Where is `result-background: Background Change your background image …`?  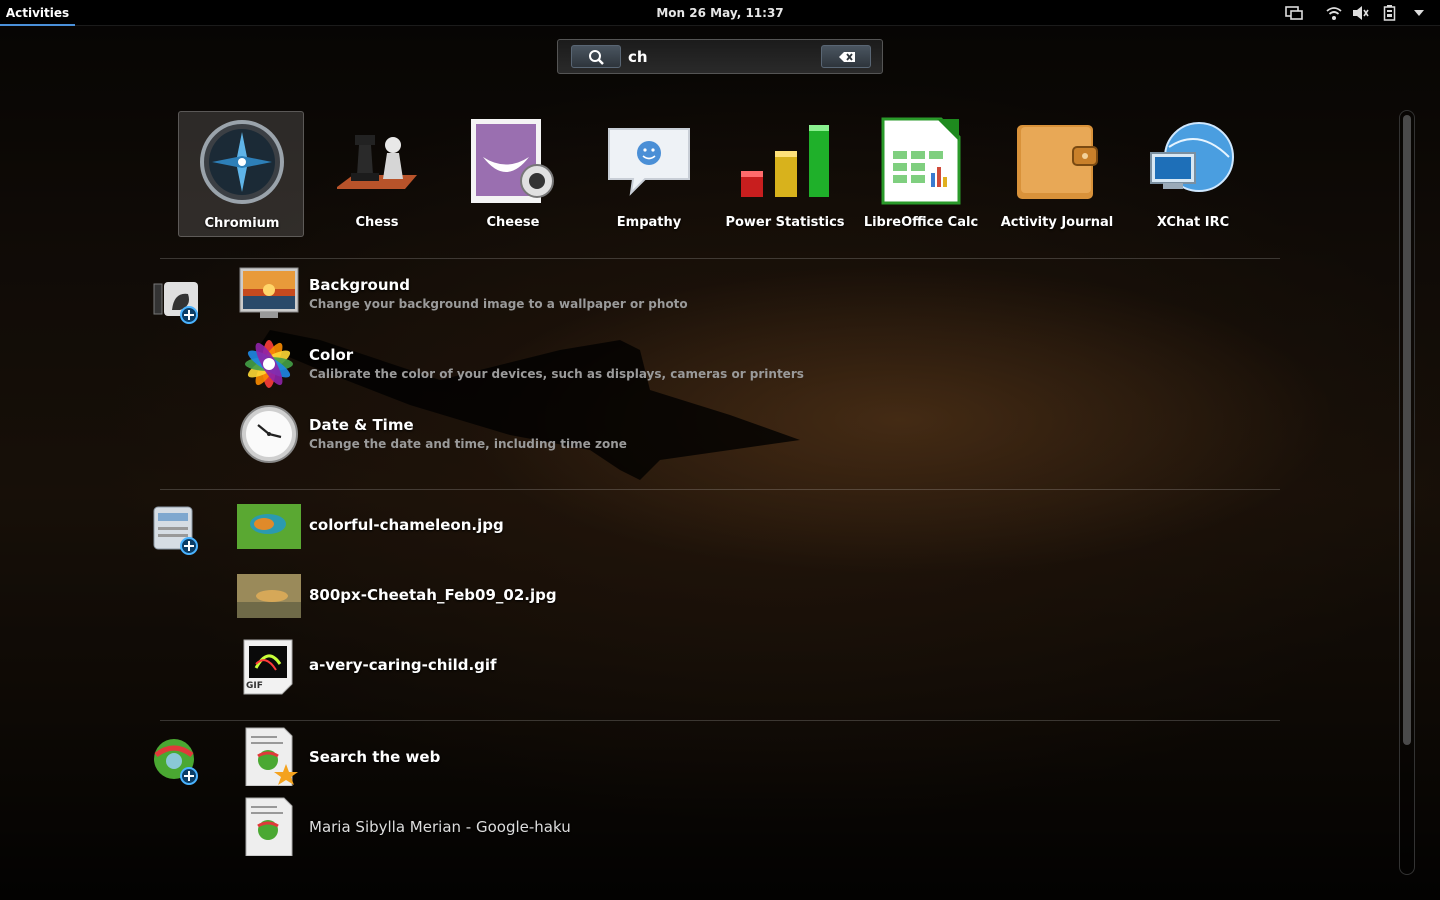
result-background: Background Change your background image … is located at coordinates (586, 294).